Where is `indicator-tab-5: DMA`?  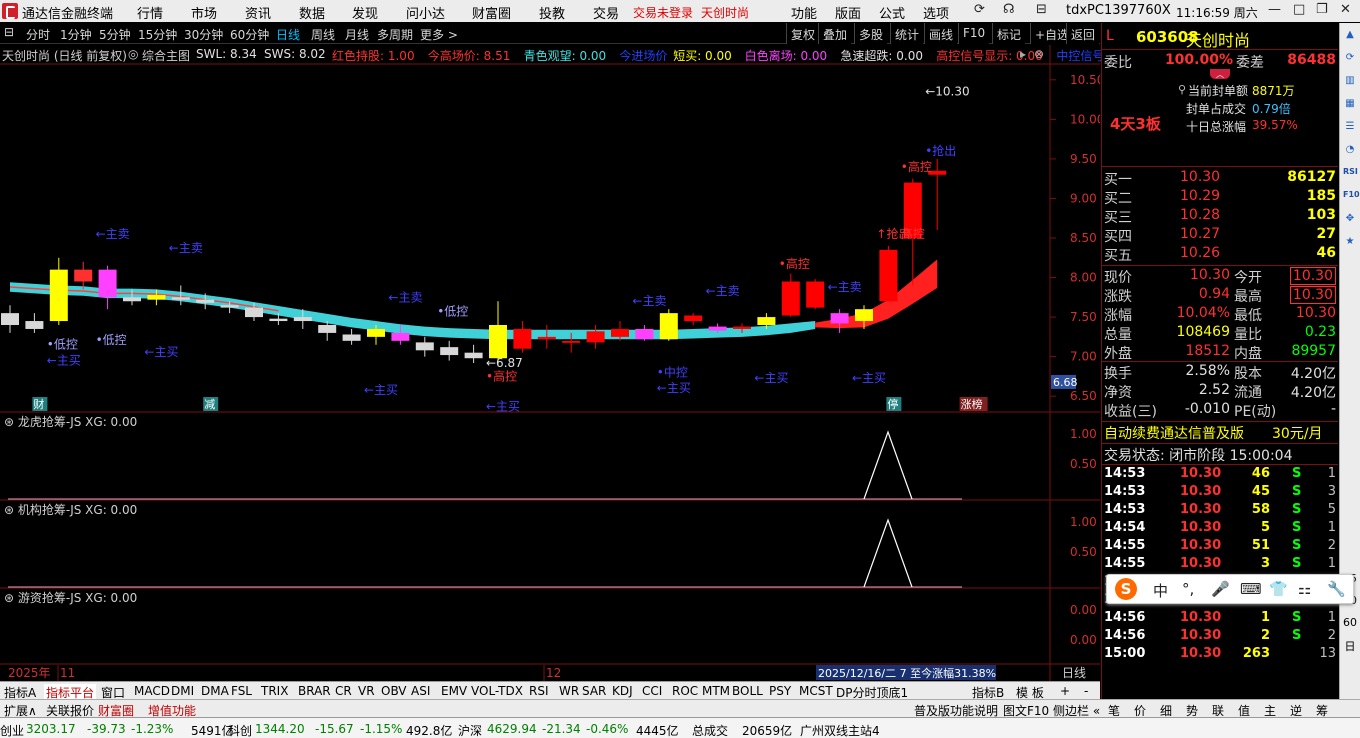
indicator-tab-5: DMA is located at coordinates (215, 691).